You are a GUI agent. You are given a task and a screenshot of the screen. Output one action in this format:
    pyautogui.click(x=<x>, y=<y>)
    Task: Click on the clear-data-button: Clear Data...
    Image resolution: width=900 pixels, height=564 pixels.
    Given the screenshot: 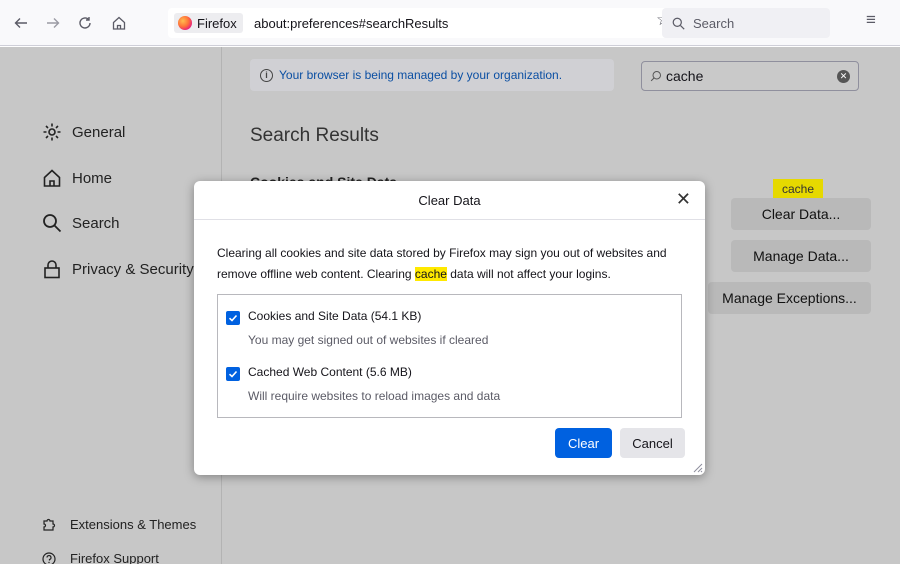 What is the action you would take?
    pyautogui.click(x=801, y=214)
    